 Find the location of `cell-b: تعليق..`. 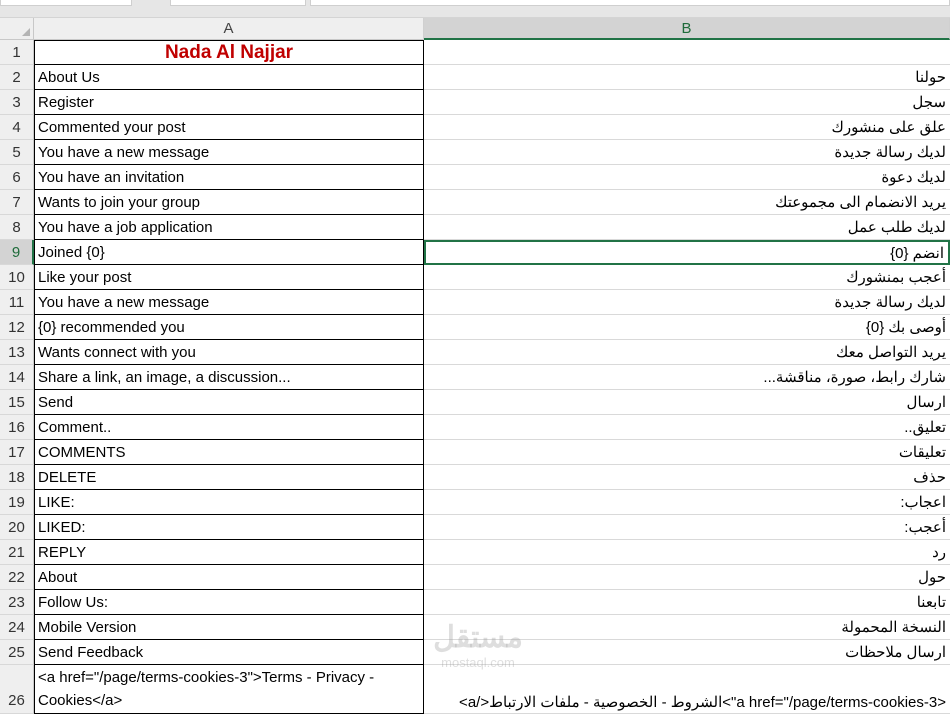

cell-b: تعليق.. is located at coordinates (687, 427).